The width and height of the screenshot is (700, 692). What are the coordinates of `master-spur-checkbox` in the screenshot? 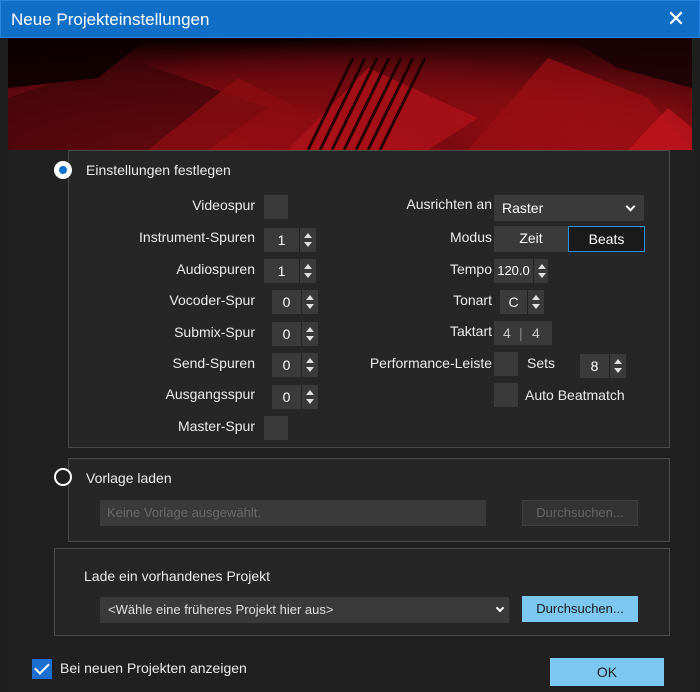 It's located at (276, 428).